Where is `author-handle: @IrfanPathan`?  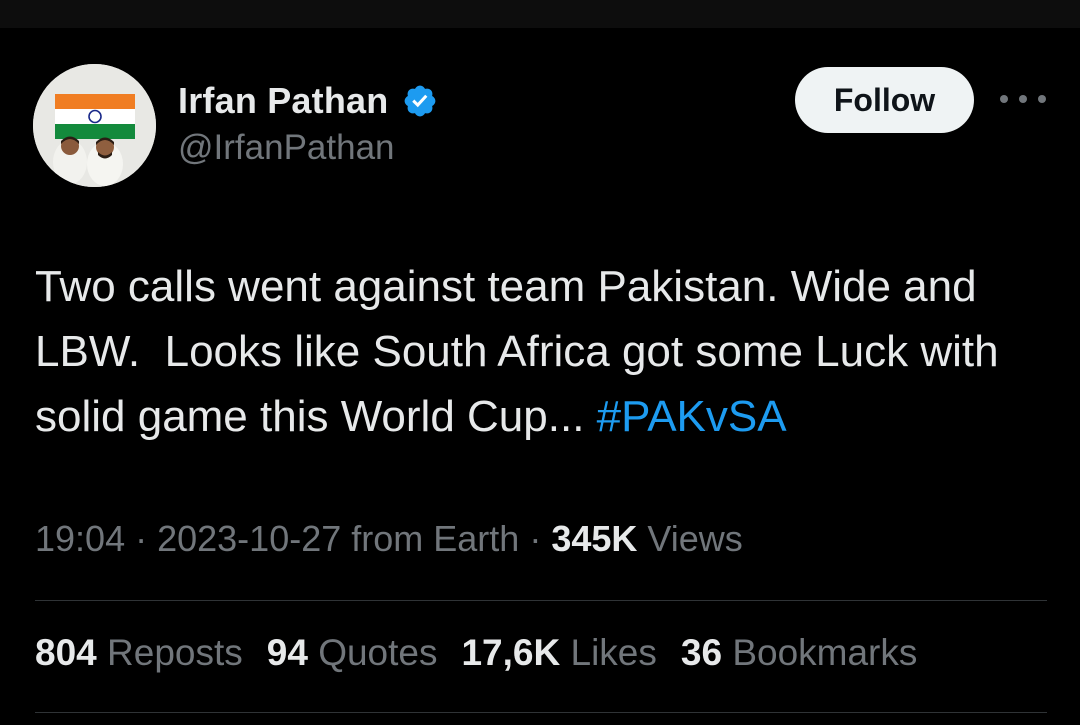 author-handle: @IrfanPathan is located at coordinates (286, 148).